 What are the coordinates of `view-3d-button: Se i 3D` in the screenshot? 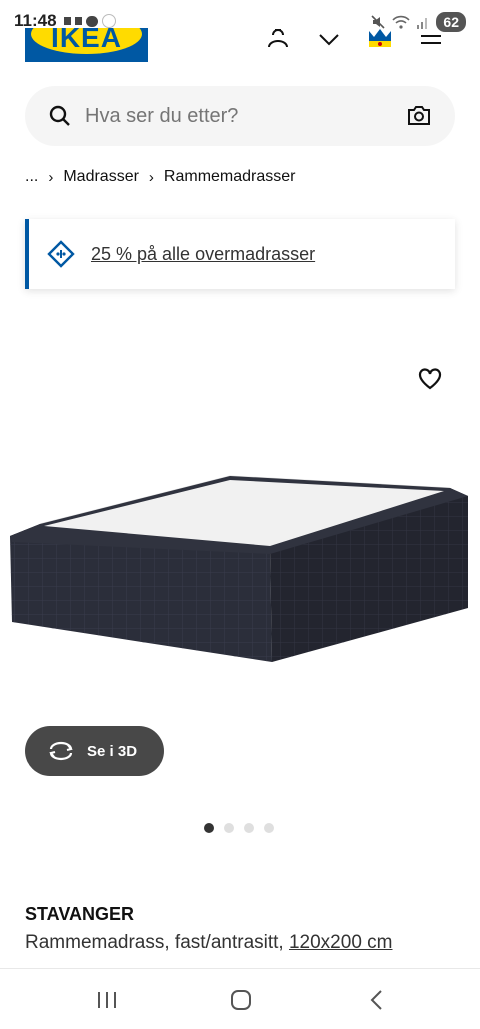 It's located at (94, 751).